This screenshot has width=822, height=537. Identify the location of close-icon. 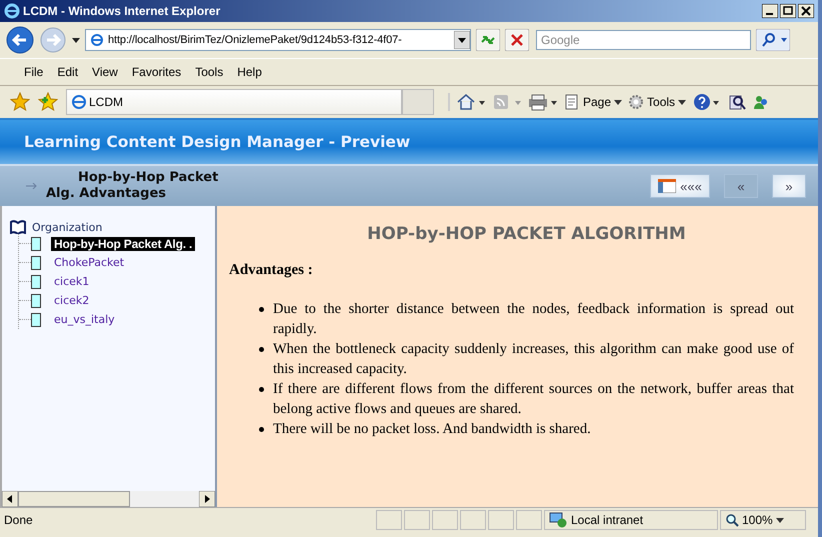
(806, 11).